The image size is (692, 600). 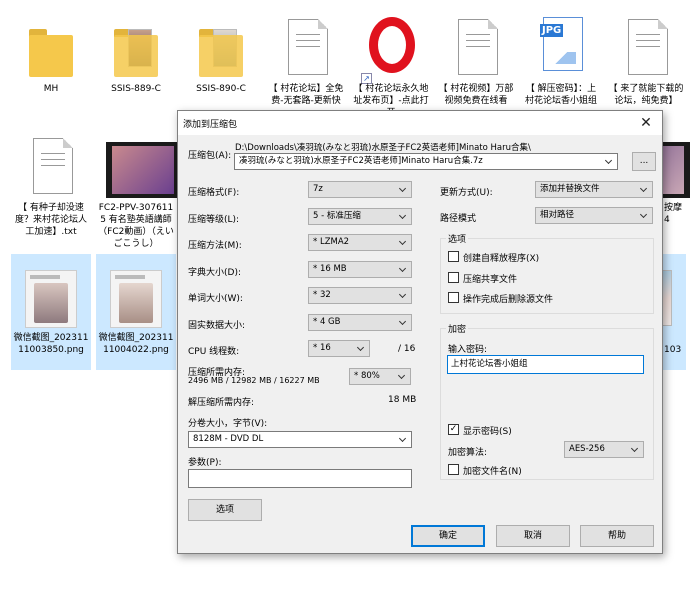 What do you see at coordinates (217, 326) in the screenshot?
I see `solid-size-label: 固实数据大小:` at bounding box center [217, 326].